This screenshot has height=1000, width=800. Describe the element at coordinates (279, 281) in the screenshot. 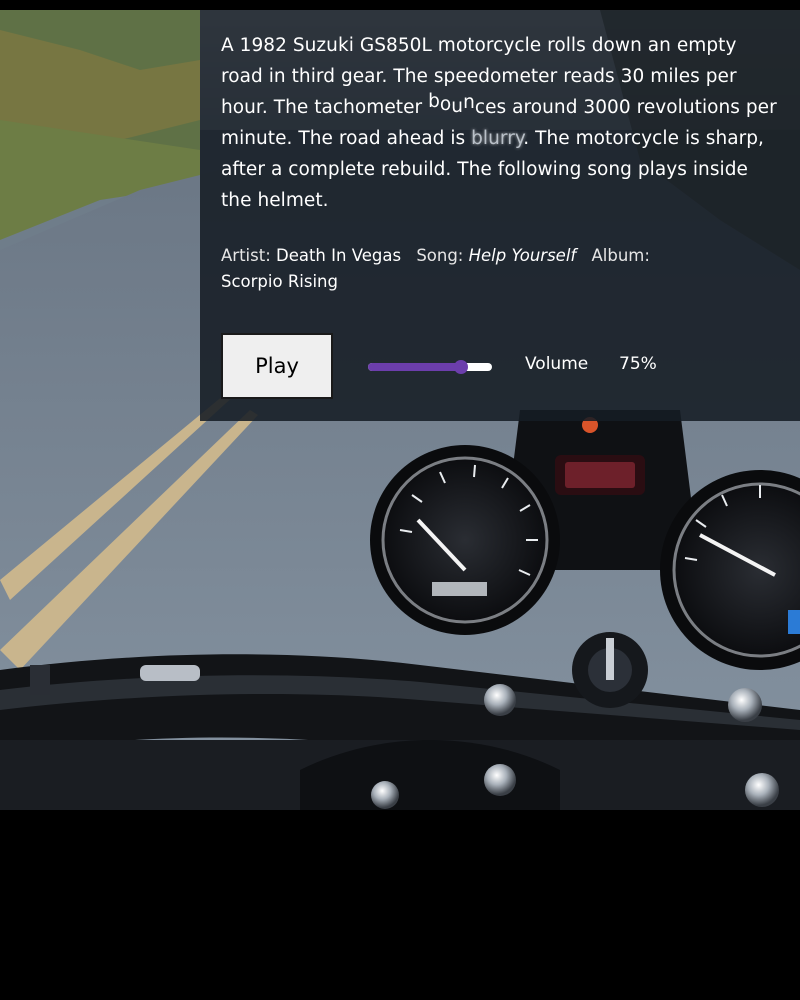

I see `album-name: Scorpio Rising` at that location.